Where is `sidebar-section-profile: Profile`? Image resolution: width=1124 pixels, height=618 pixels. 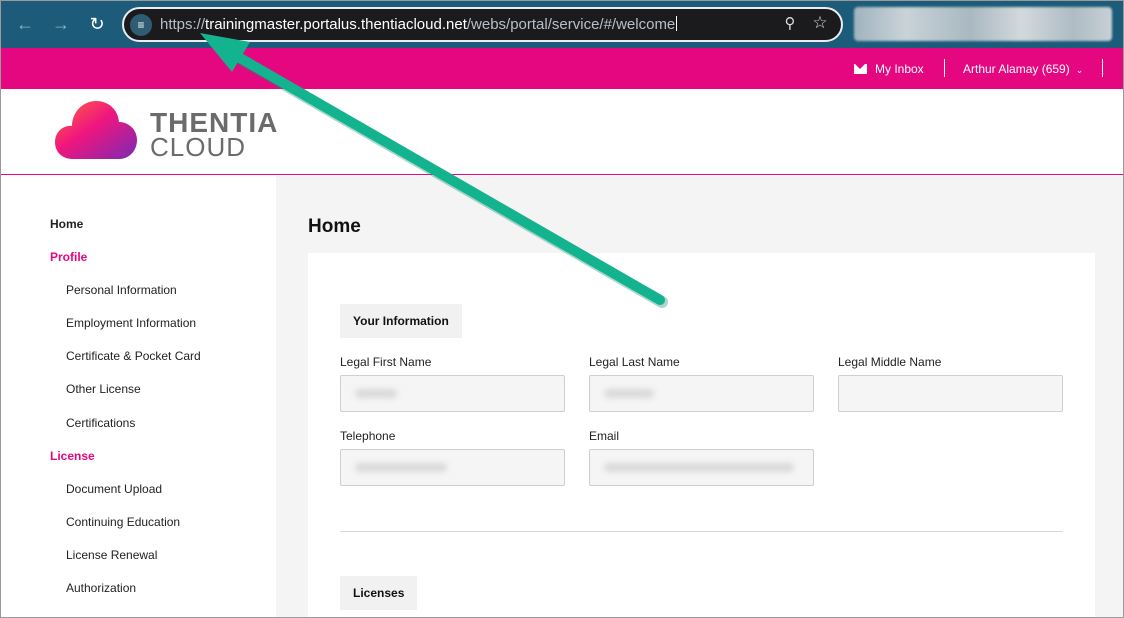 sidebar-section-profile: Profile is located at coordinates (68, 257).